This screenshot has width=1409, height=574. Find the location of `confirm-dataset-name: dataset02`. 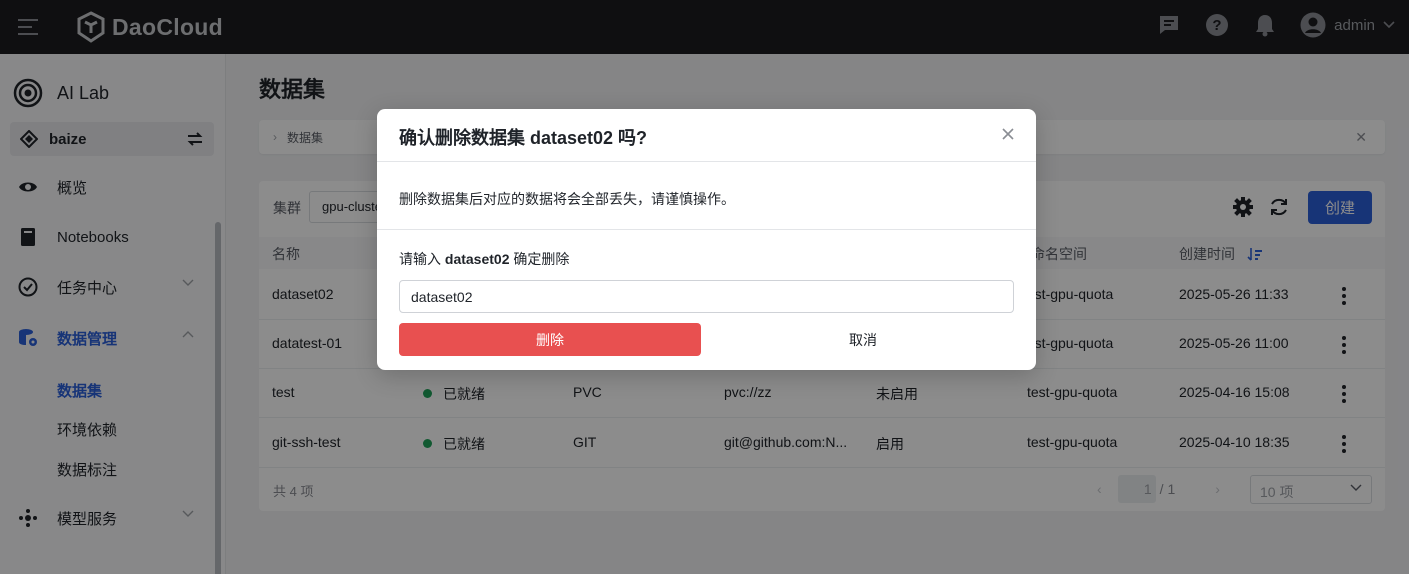

confirm-dataset-name: dataset02 is located at coordinates (477, 259).